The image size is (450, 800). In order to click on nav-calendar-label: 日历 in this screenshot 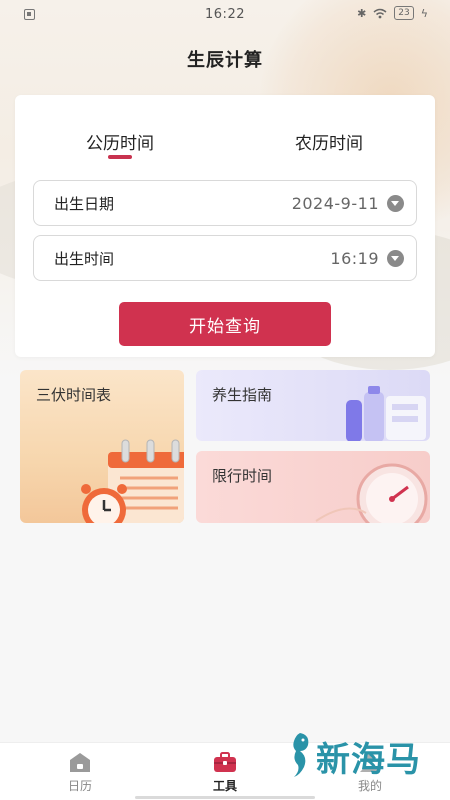, I will do `click(79, 786)`.